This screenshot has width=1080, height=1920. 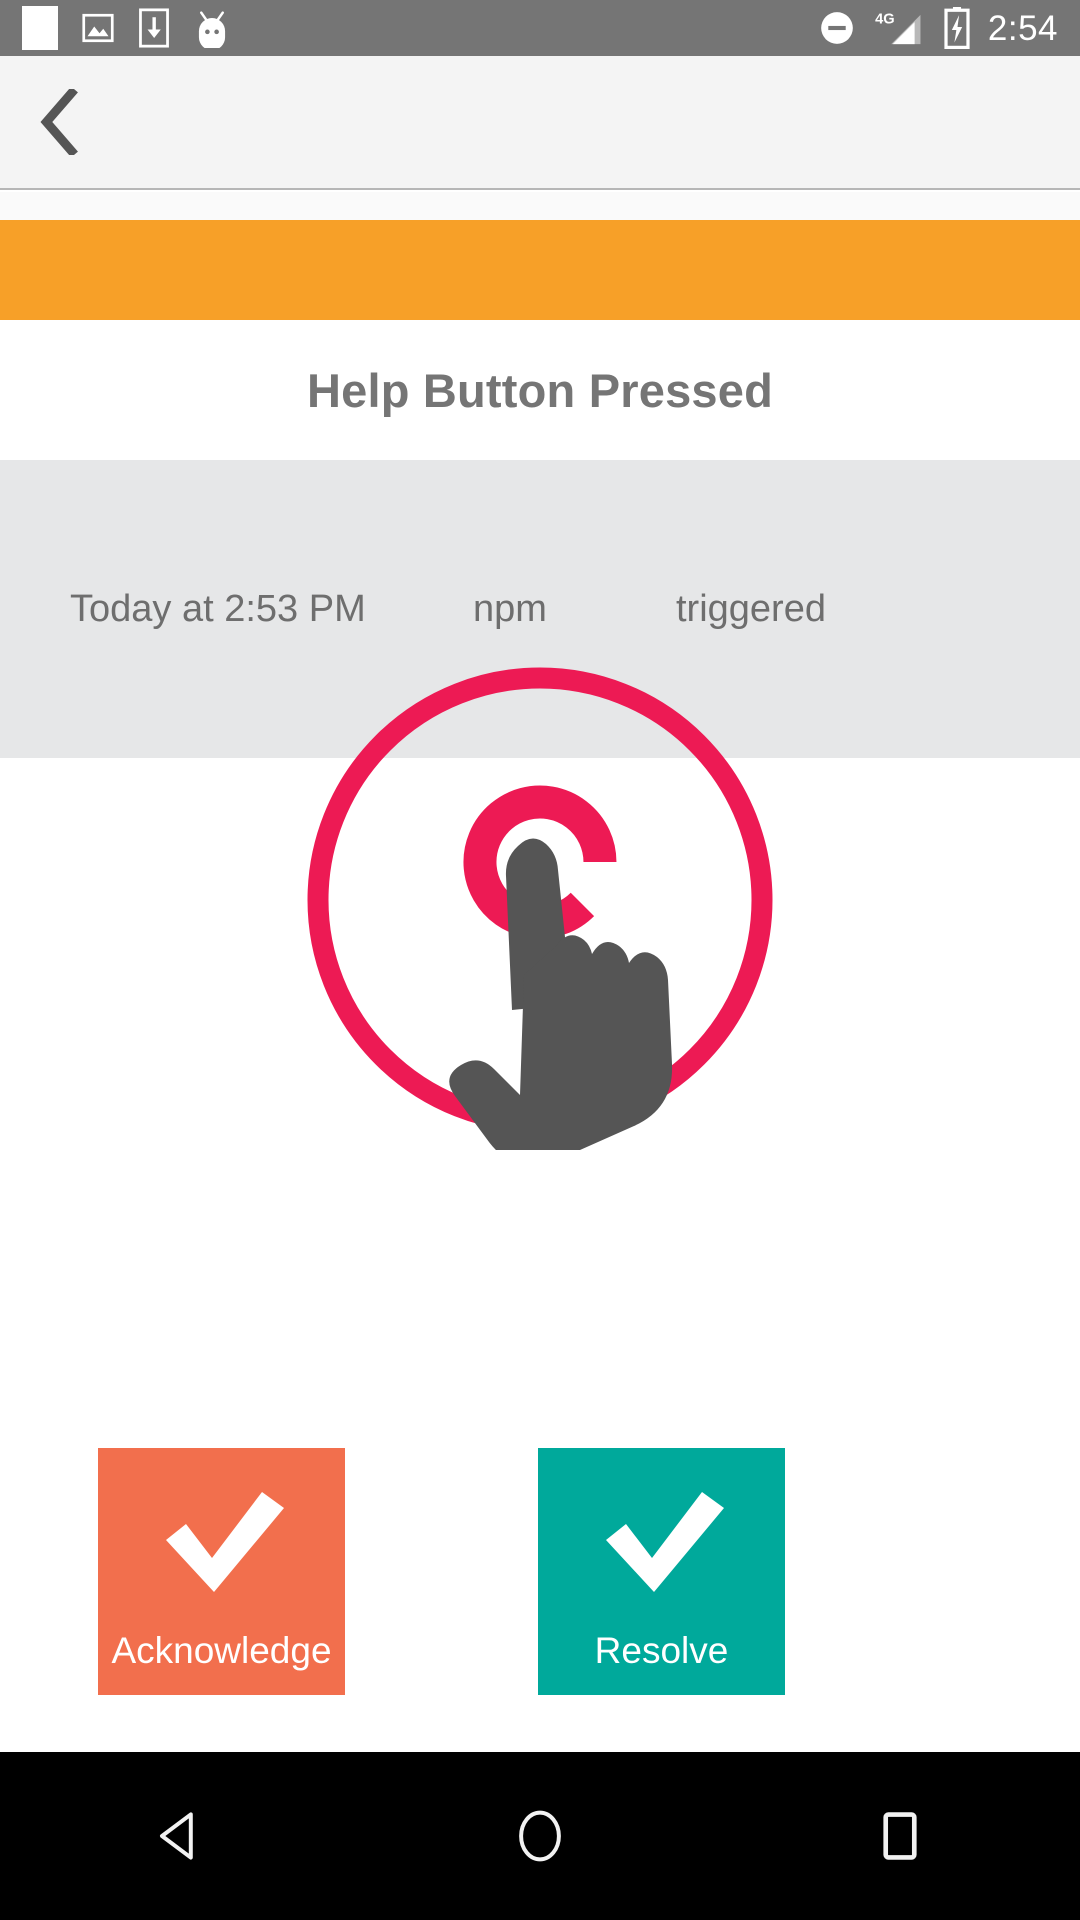 I want to click on resolve-check-wrap, so click(x=662, y=1540).